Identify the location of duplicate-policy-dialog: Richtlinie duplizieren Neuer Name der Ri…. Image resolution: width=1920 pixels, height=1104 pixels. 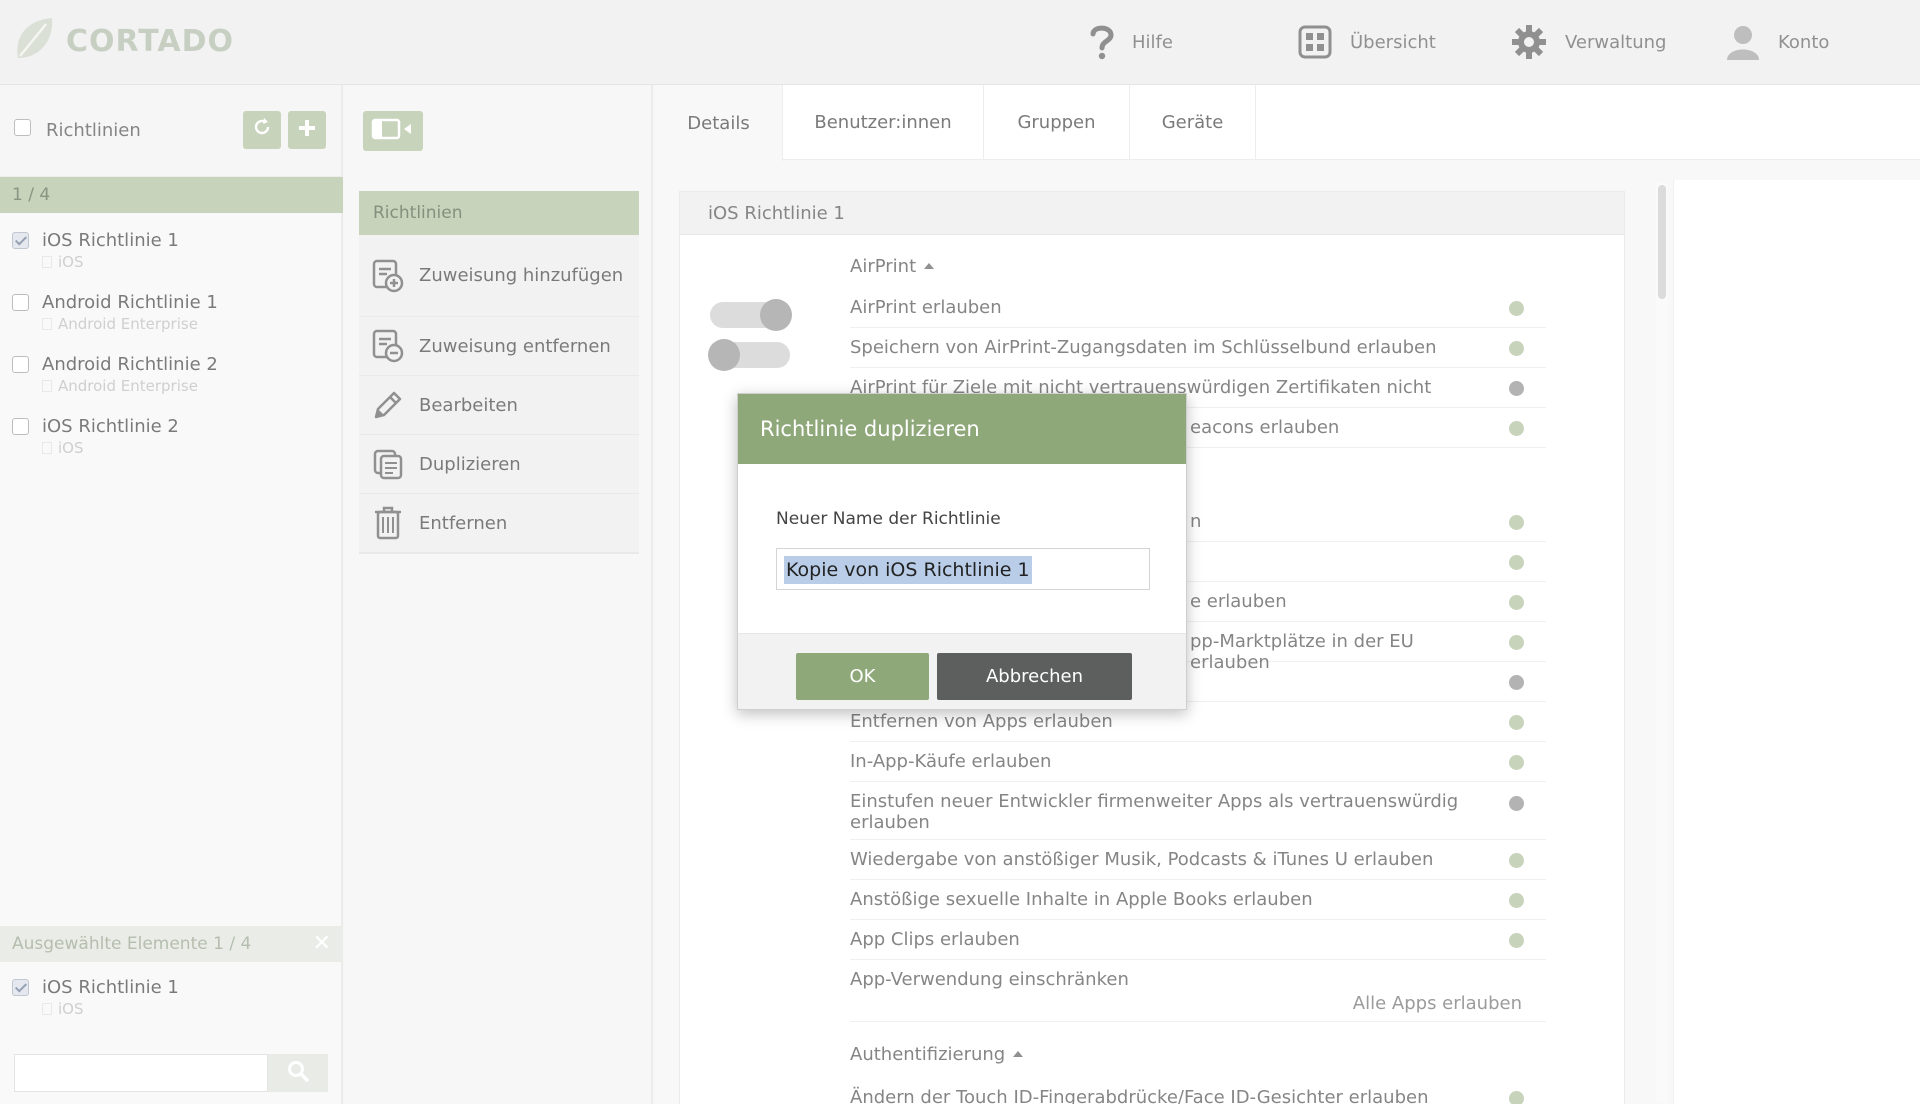
(962, 551).